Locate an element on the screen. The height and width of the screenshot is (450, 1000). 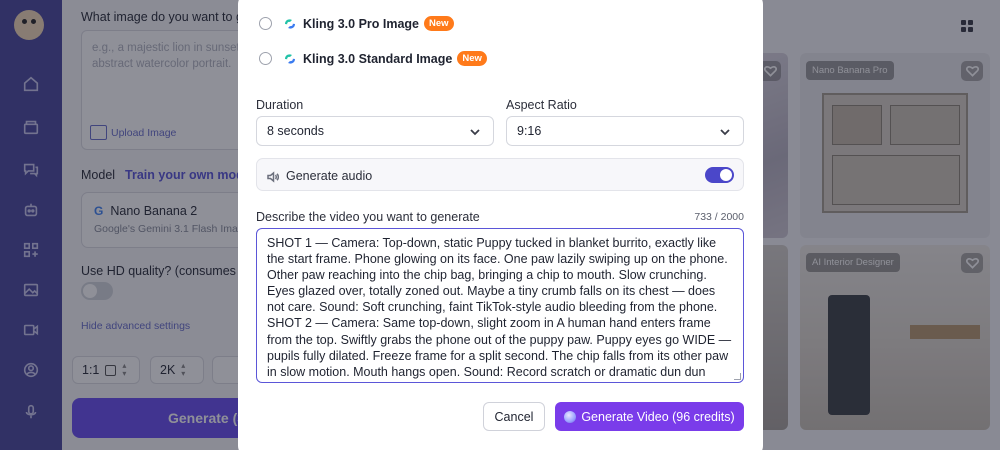
generate-audio-row: Generate audio is located at coordinates (500, 174).